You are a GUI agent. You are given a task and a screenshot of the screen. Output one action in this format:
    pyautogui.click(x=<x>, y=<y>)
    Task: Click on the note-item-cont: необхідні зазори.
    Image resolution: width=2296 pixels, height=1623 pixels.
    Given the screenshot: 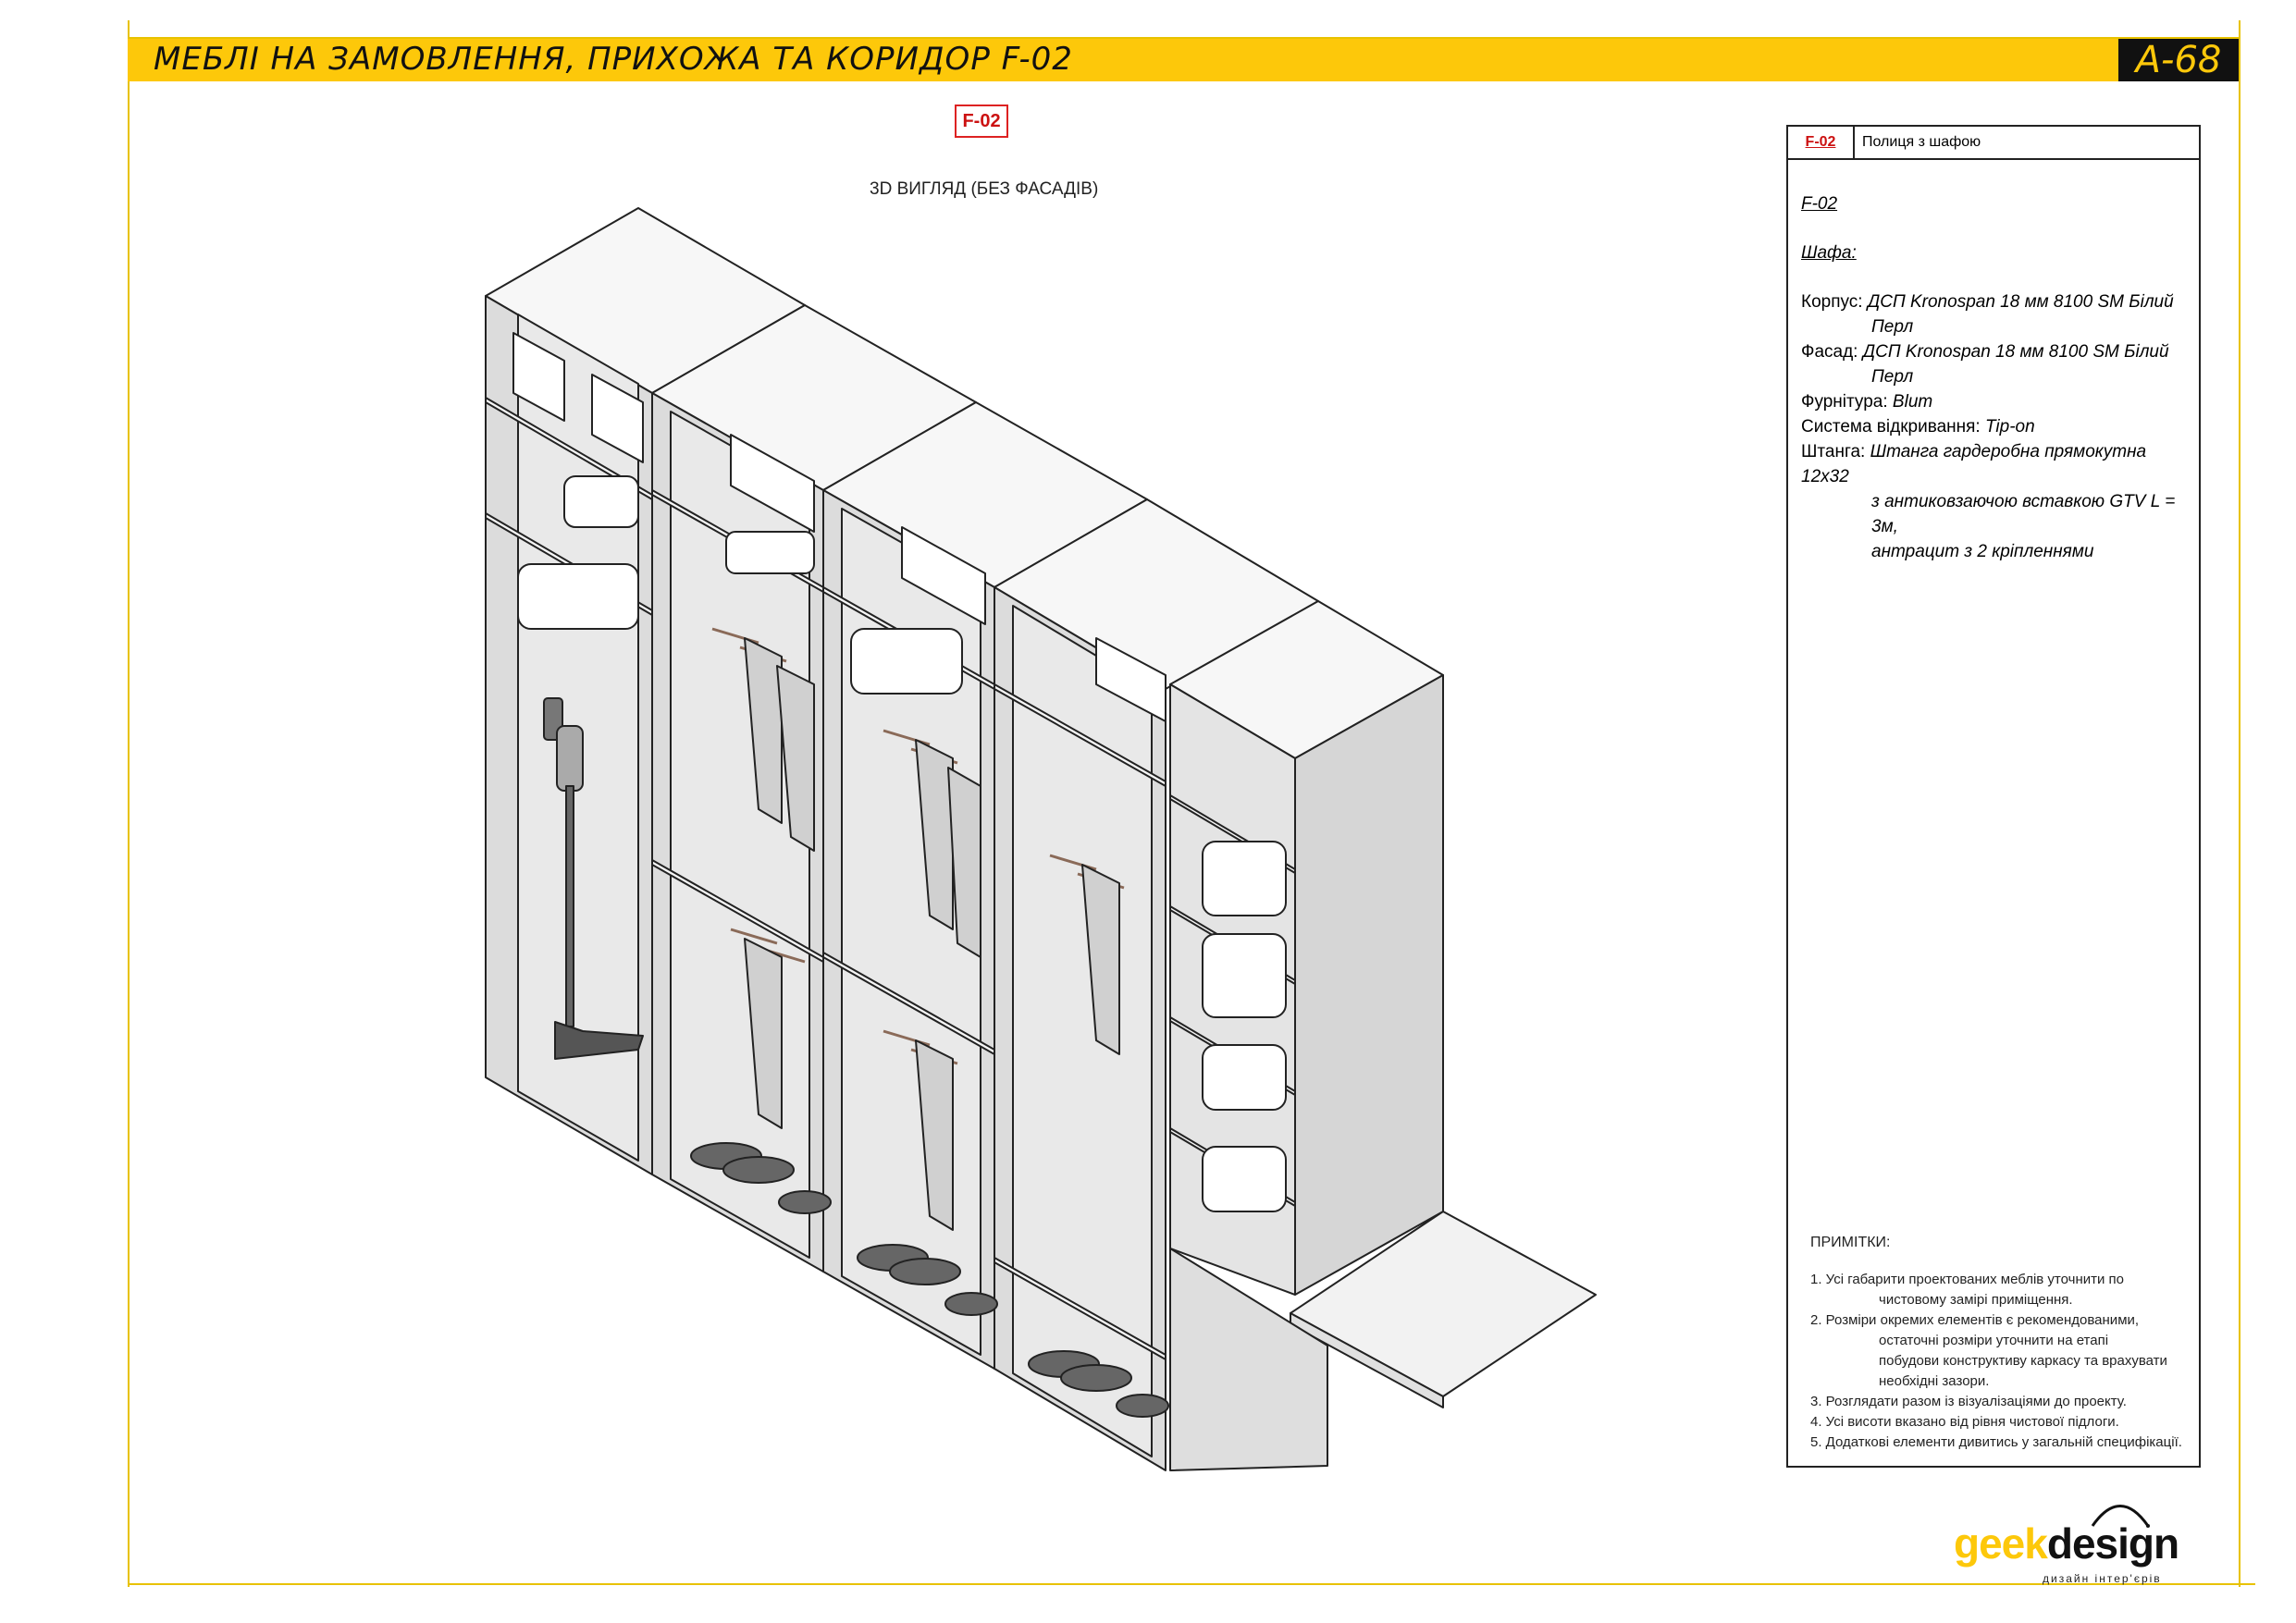 What is the action you would take?
    pyautogui.click(x=1935, y=1381)
    